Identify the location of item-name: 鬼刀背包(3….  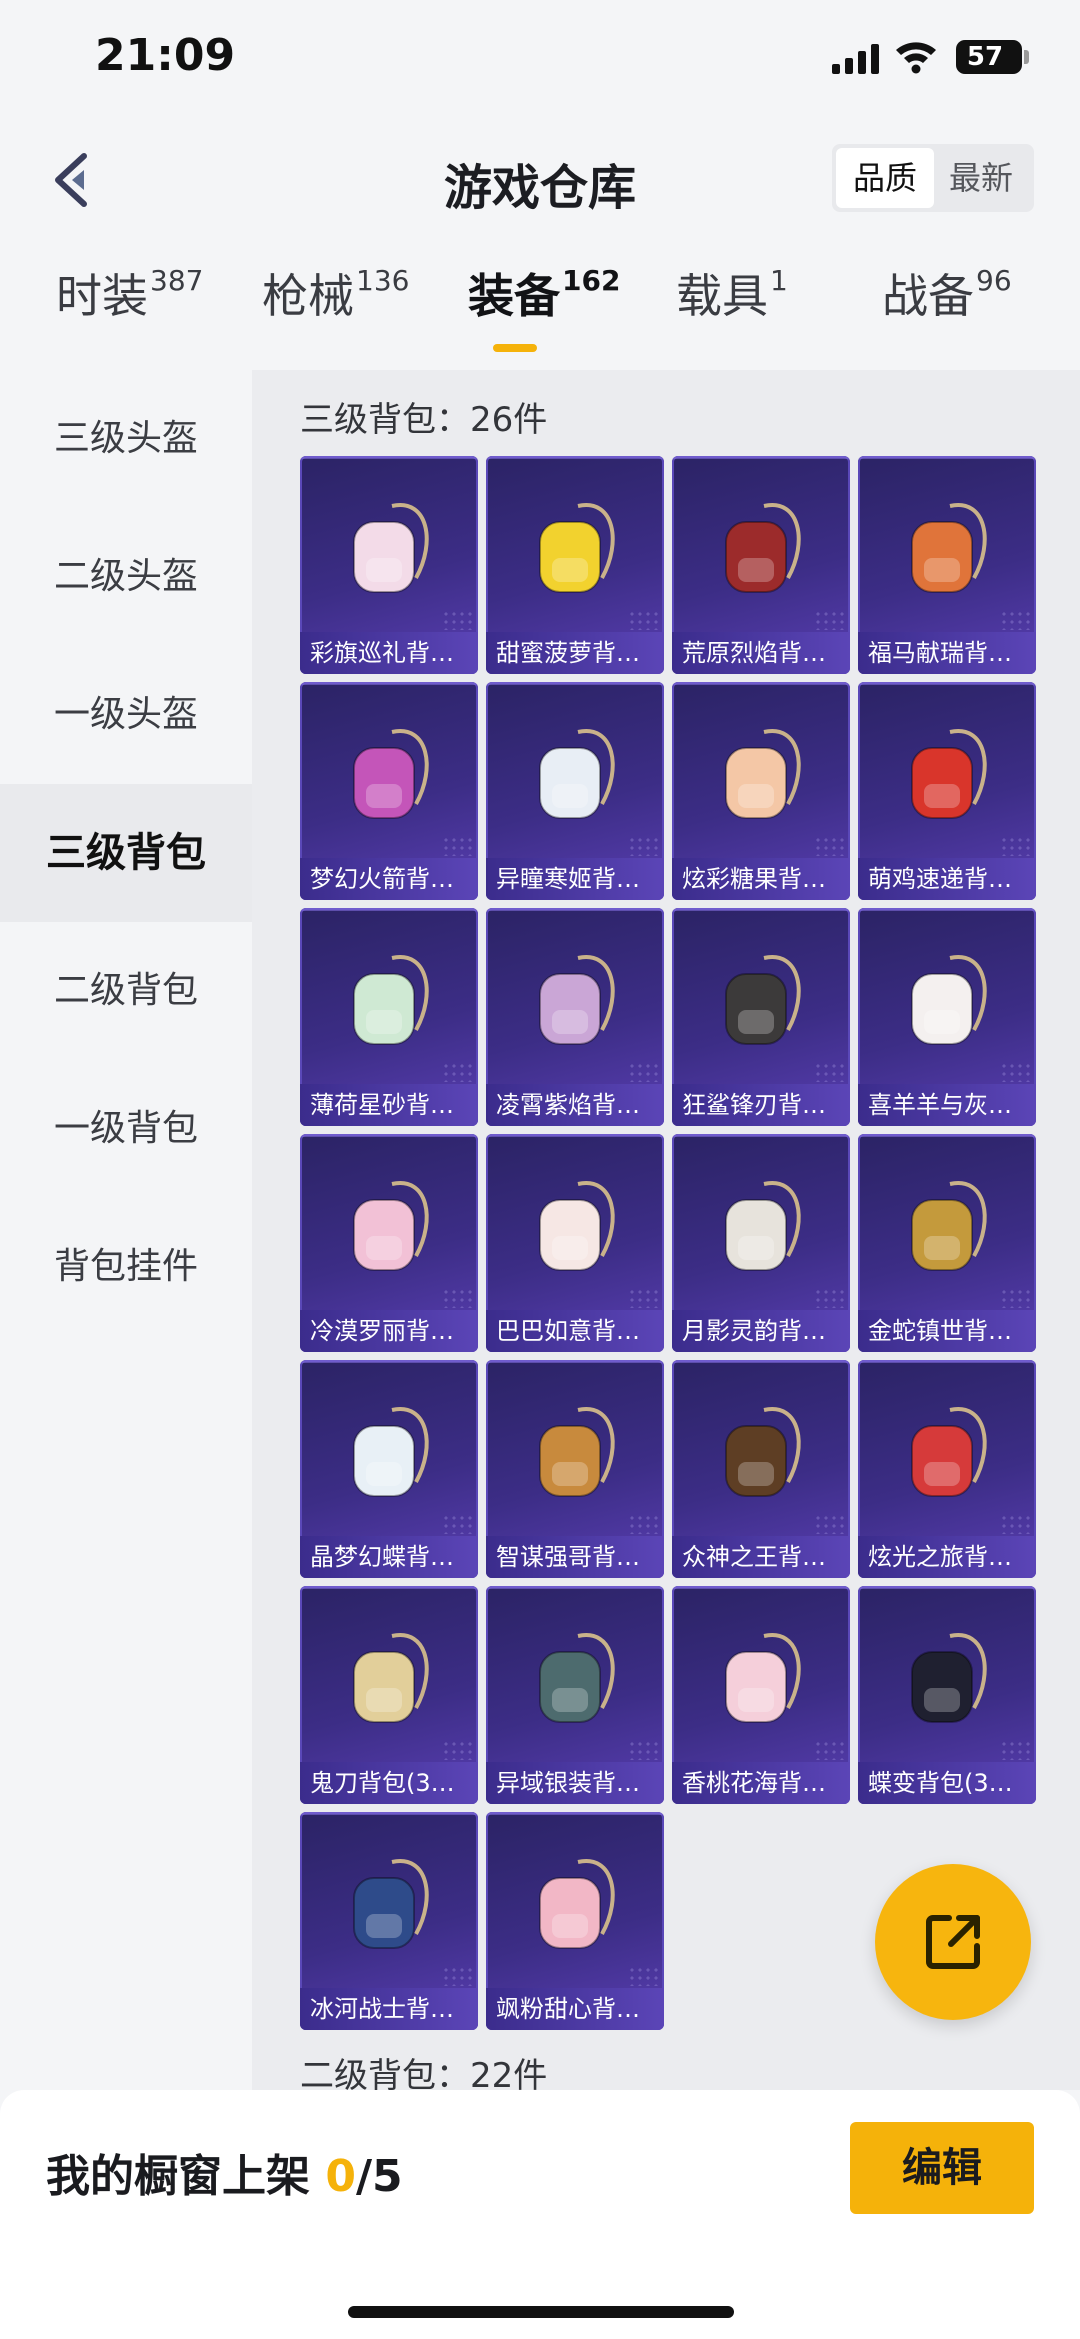
(389, 1783).